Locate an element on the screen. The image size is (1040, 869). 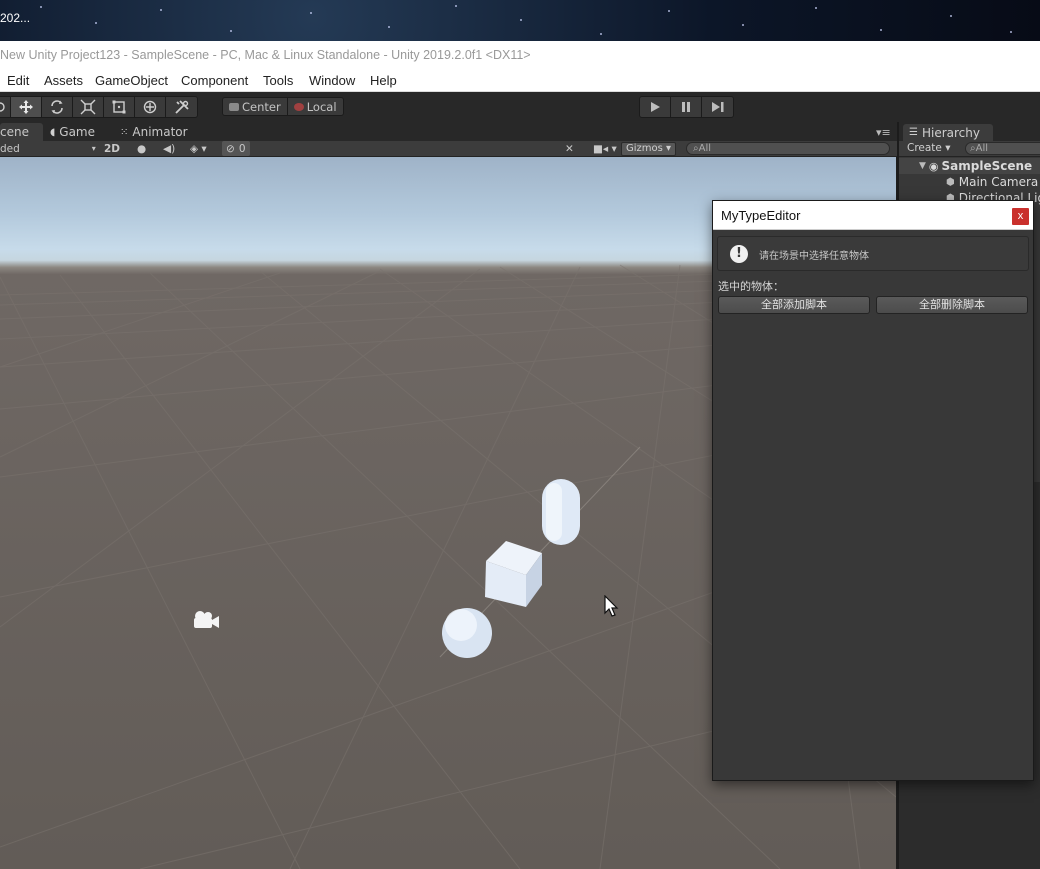
pivot-rotation-toggle: Local is located at coordinates (315, 106).